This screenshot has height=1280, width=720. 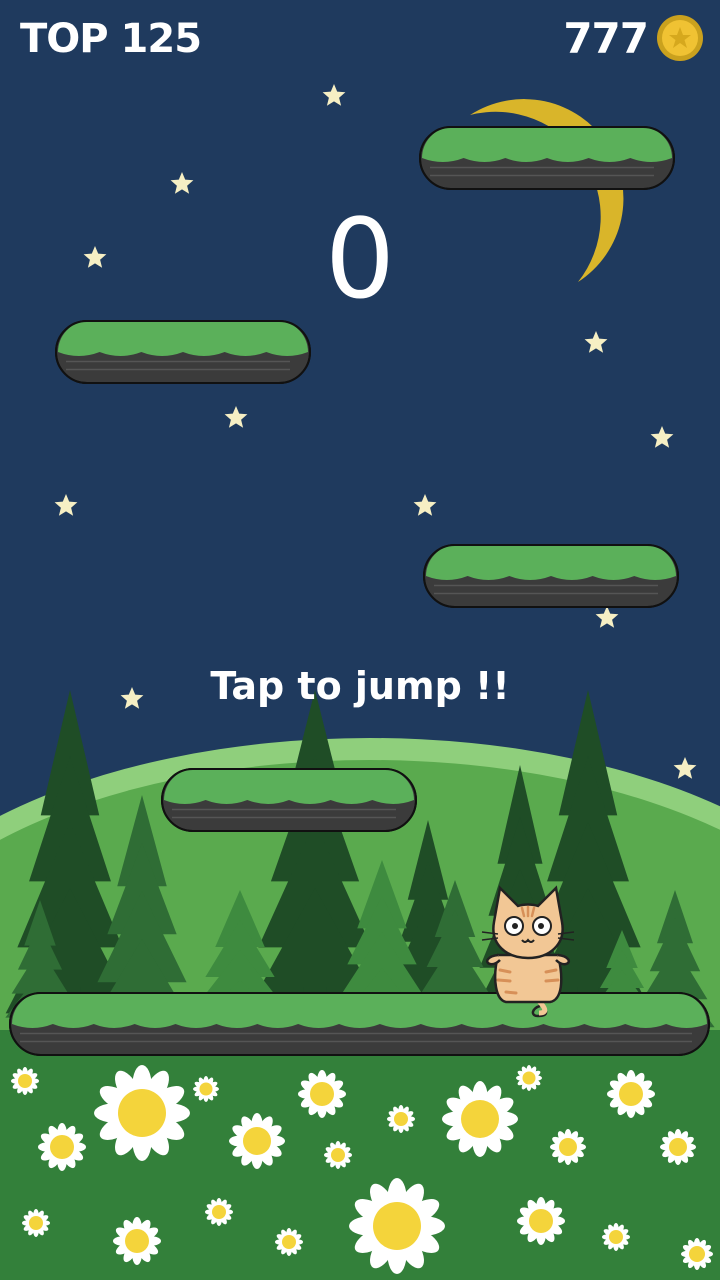 I want to click on star-coin-icon, so click(x=680, y=38).